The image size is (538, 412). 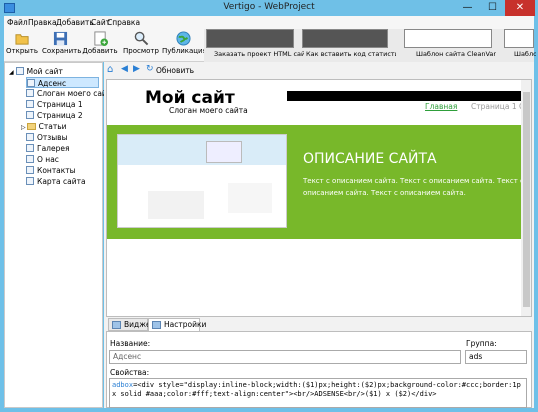 I want to click on vertical-scrollbar, so click(x=526, y=198).